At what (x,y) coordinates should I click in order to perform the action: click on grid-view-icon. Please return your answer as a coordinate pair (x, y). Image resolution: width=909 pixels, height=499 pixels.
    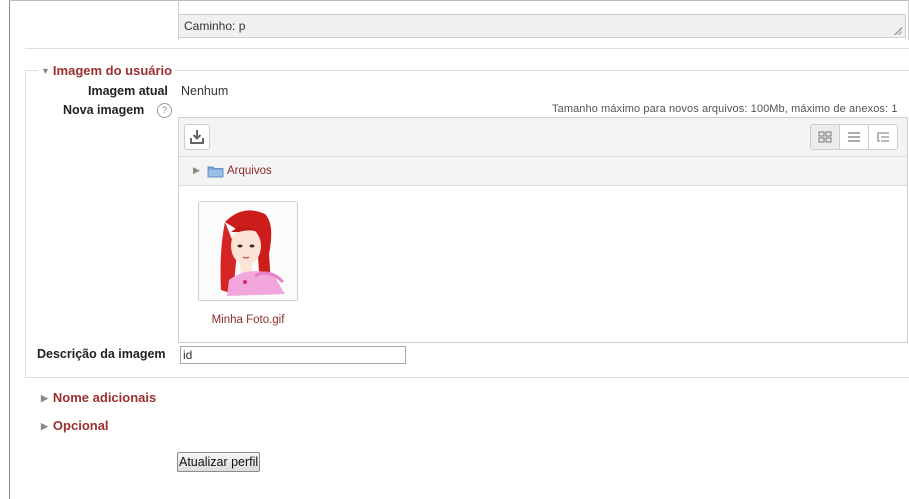
    Looking at the image, I should click on (825, 137).